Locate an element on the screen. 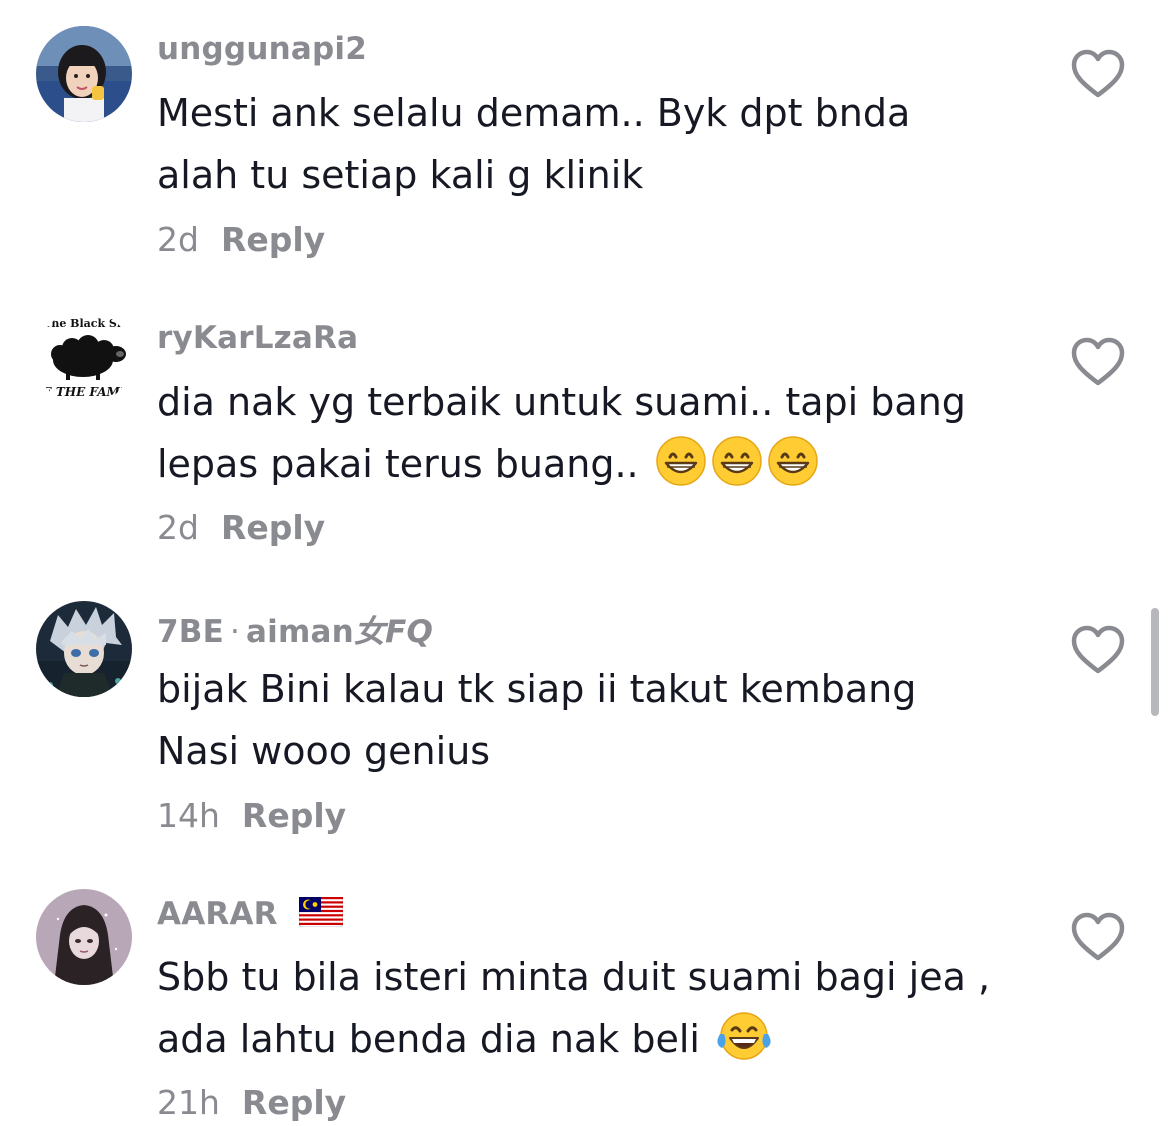  comment-text-line: Nasi wooo genius is located at coordinates (324, 751).